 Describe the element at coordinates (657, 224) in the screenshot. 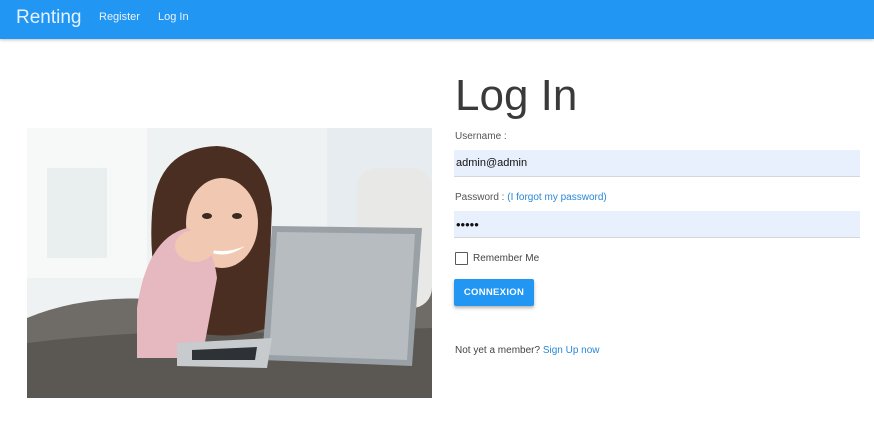

I see `password-input` at that location.